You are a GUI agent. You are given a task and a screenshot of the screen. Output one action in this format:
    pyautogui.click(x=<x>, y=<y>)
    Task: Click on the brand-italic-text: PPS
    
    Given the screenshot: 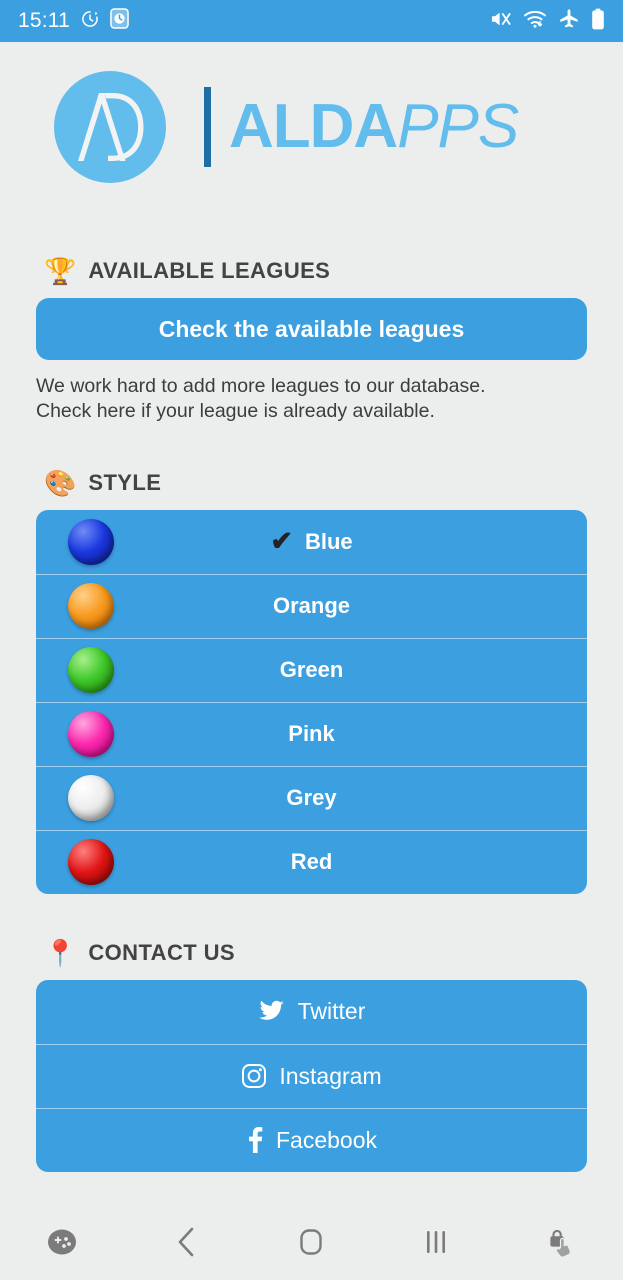 What is the action you would take?
    pyautogui.click(x=458, y=126)
    